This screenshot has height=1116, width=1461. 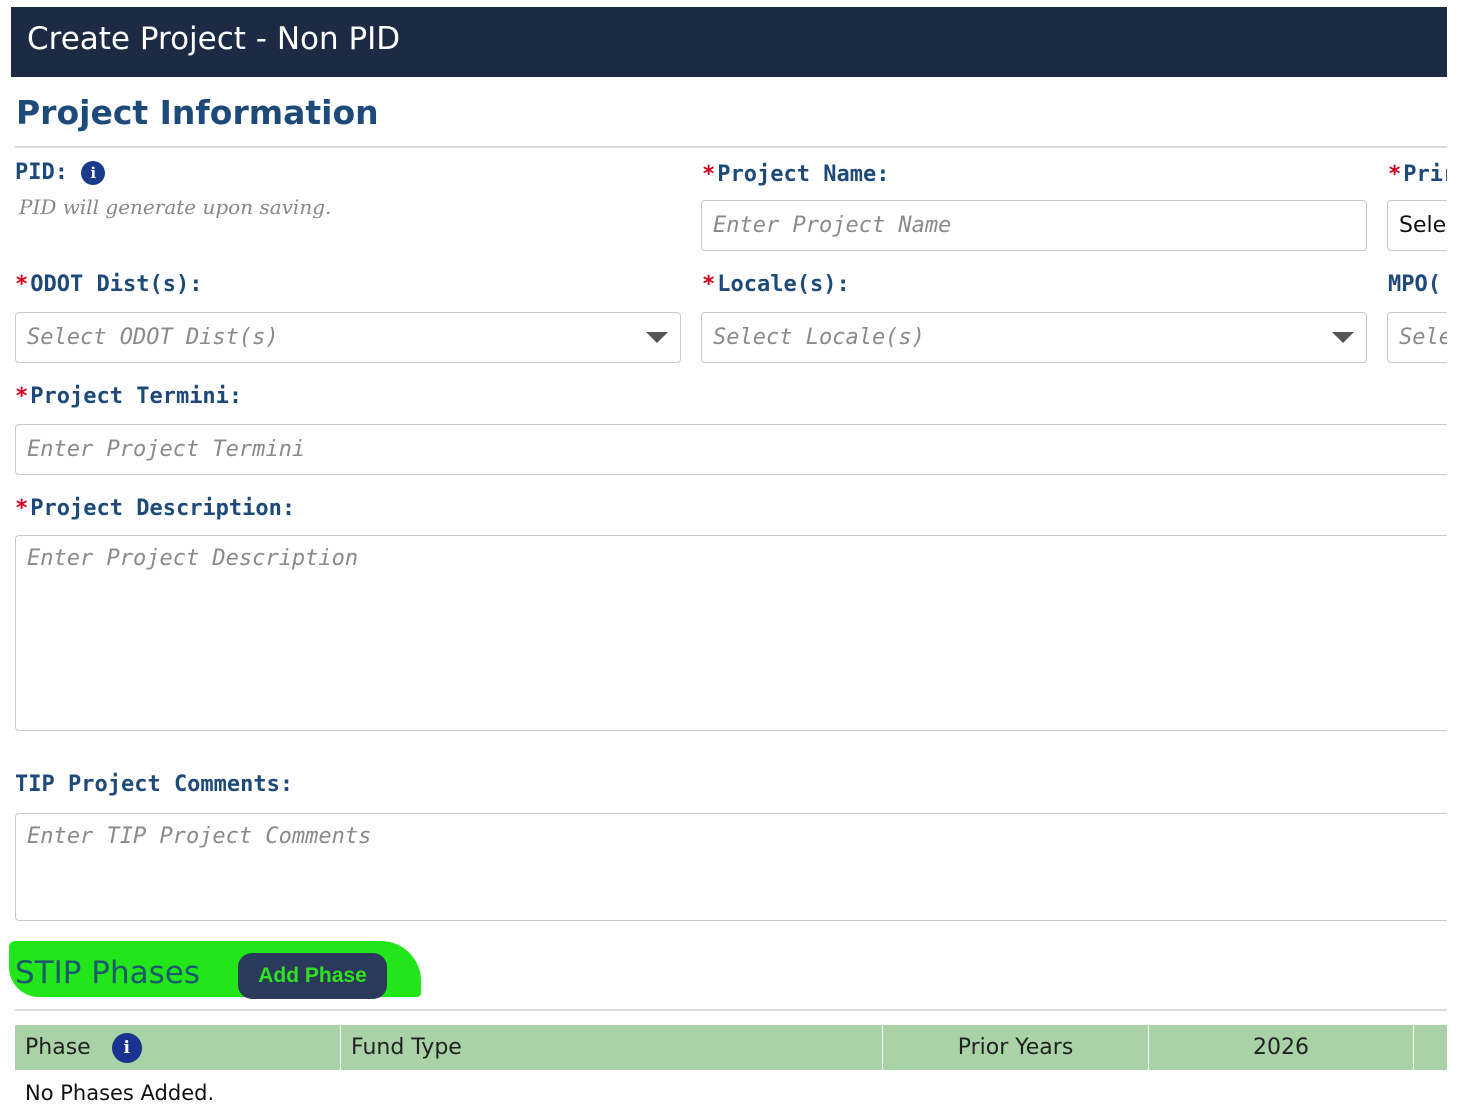 I want to click on project-description-label: *Project Description:, so click(x=155, y=508).